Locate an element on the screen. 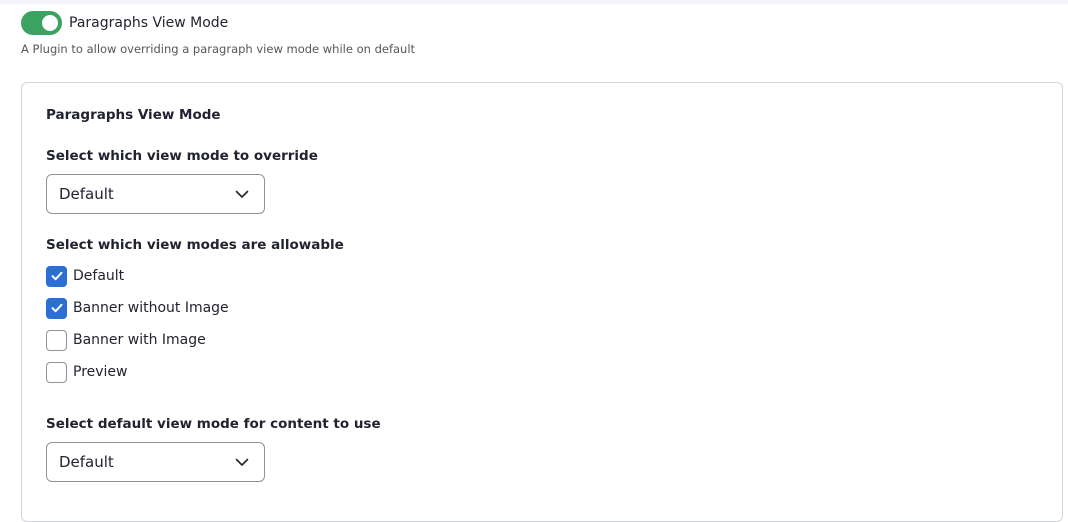 The height and width of the screenshot is (522, 1068). default-view-mode-select: Default is located at coordinates (155, 462).